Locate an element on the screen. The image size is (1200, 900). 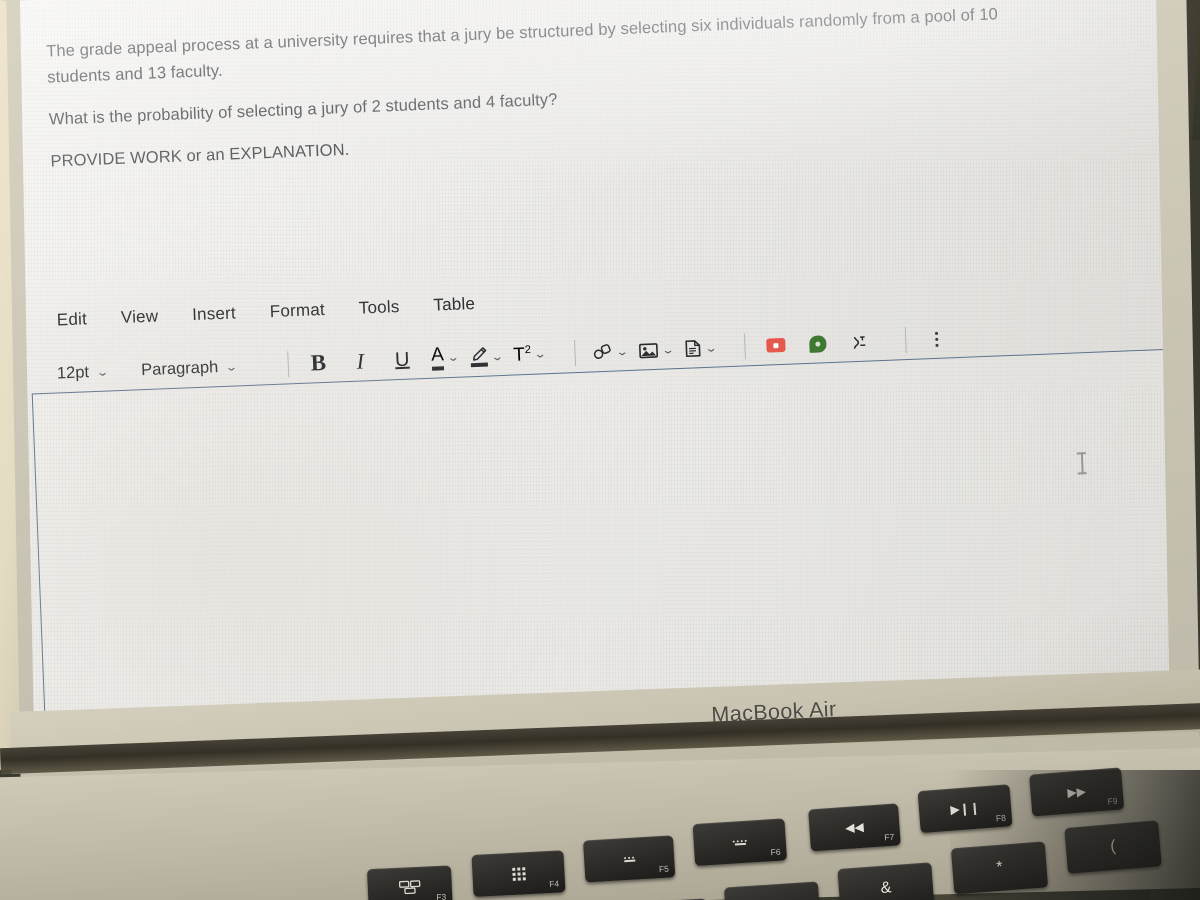
key-f8-label: F8 is located at coordinates (1001, 818).